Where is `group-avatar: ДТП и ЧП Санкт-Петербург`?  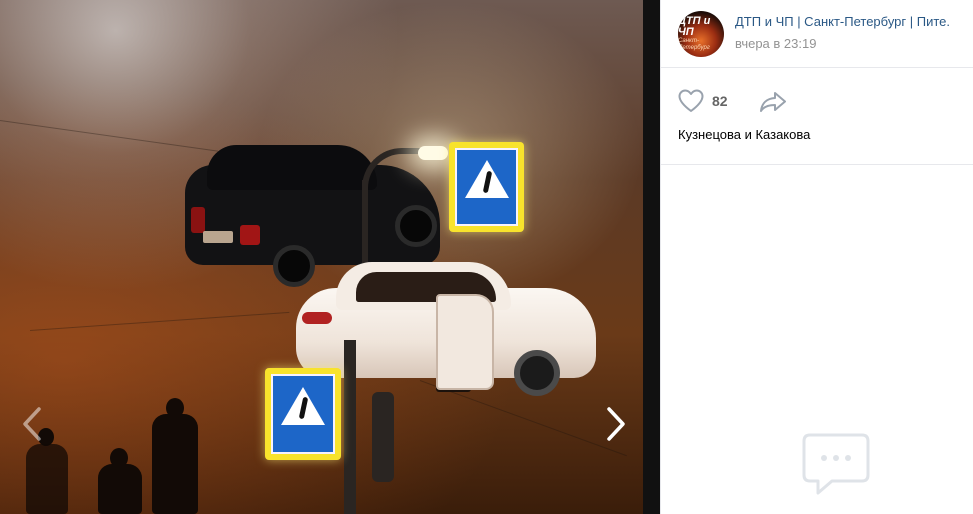 group-avatar: ДТП и ЧП Санкт-Петербург is located at coordinates (701, 34).